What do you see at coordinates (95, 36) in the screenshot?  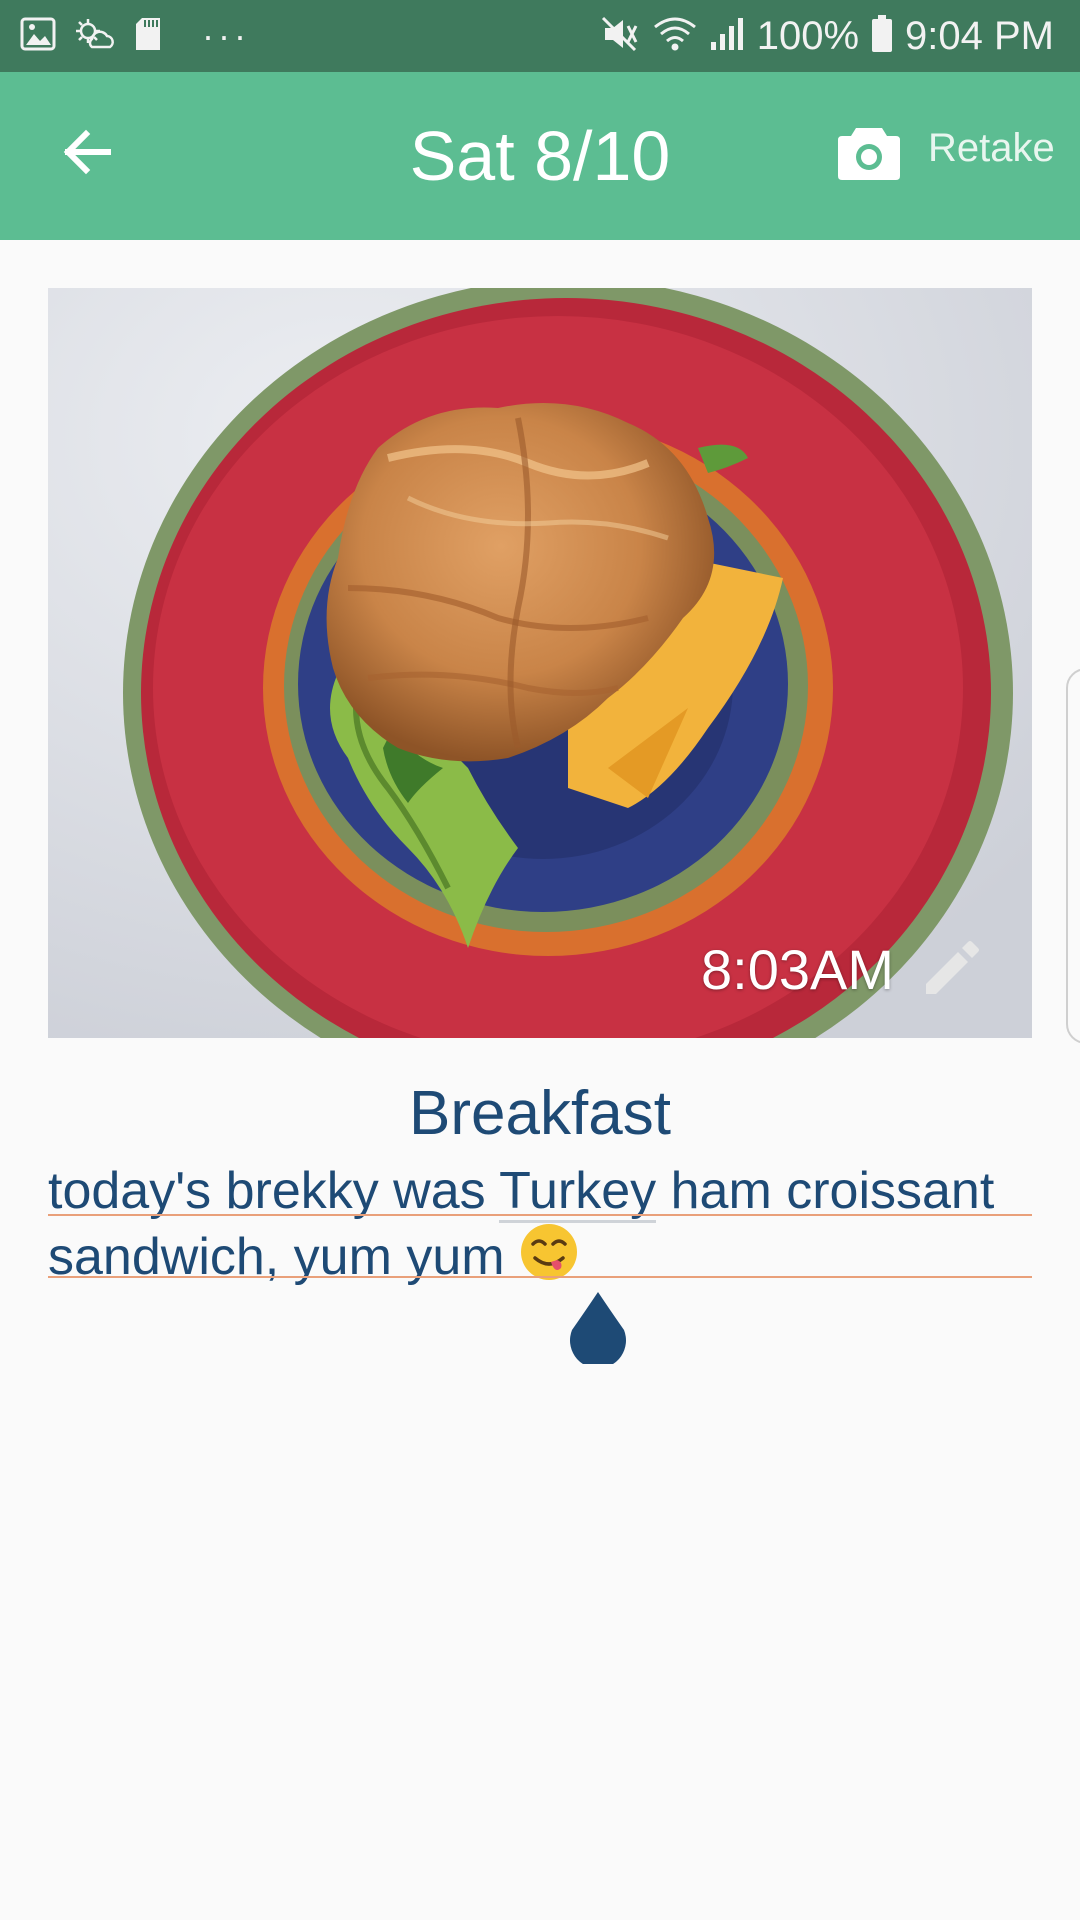 I see `weather-icon` at bounding box center [95, 36].